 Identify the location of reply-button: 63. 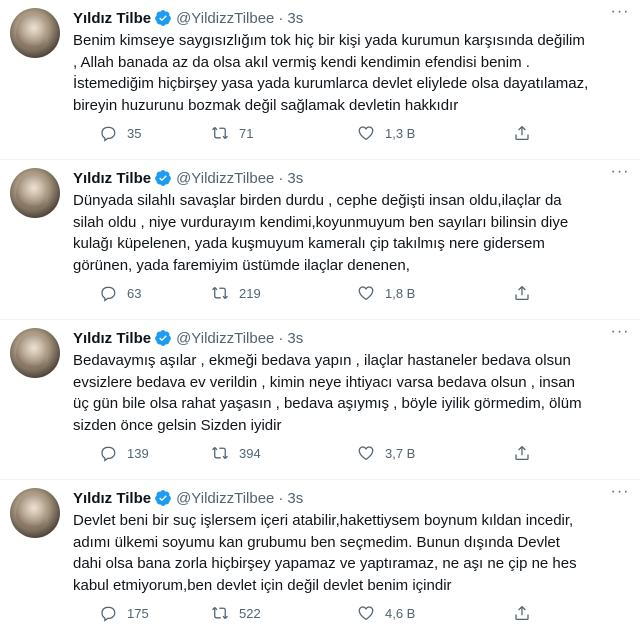
(120, 293).